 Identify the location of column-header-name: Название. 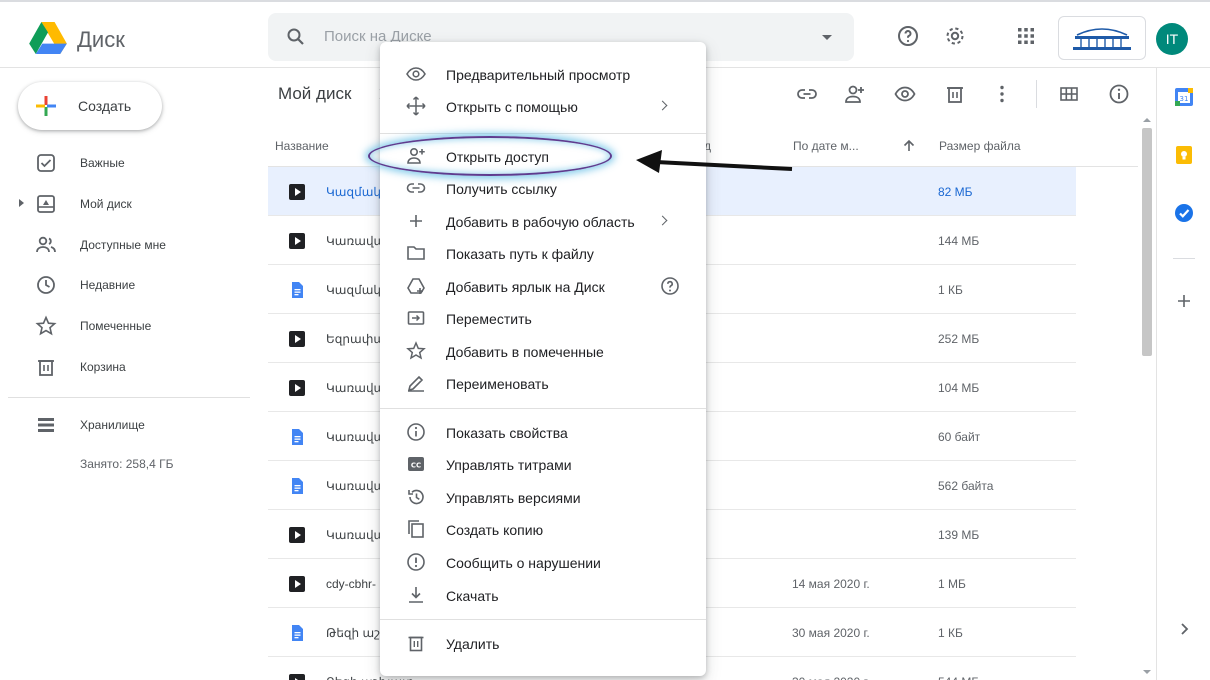
(302, 146).